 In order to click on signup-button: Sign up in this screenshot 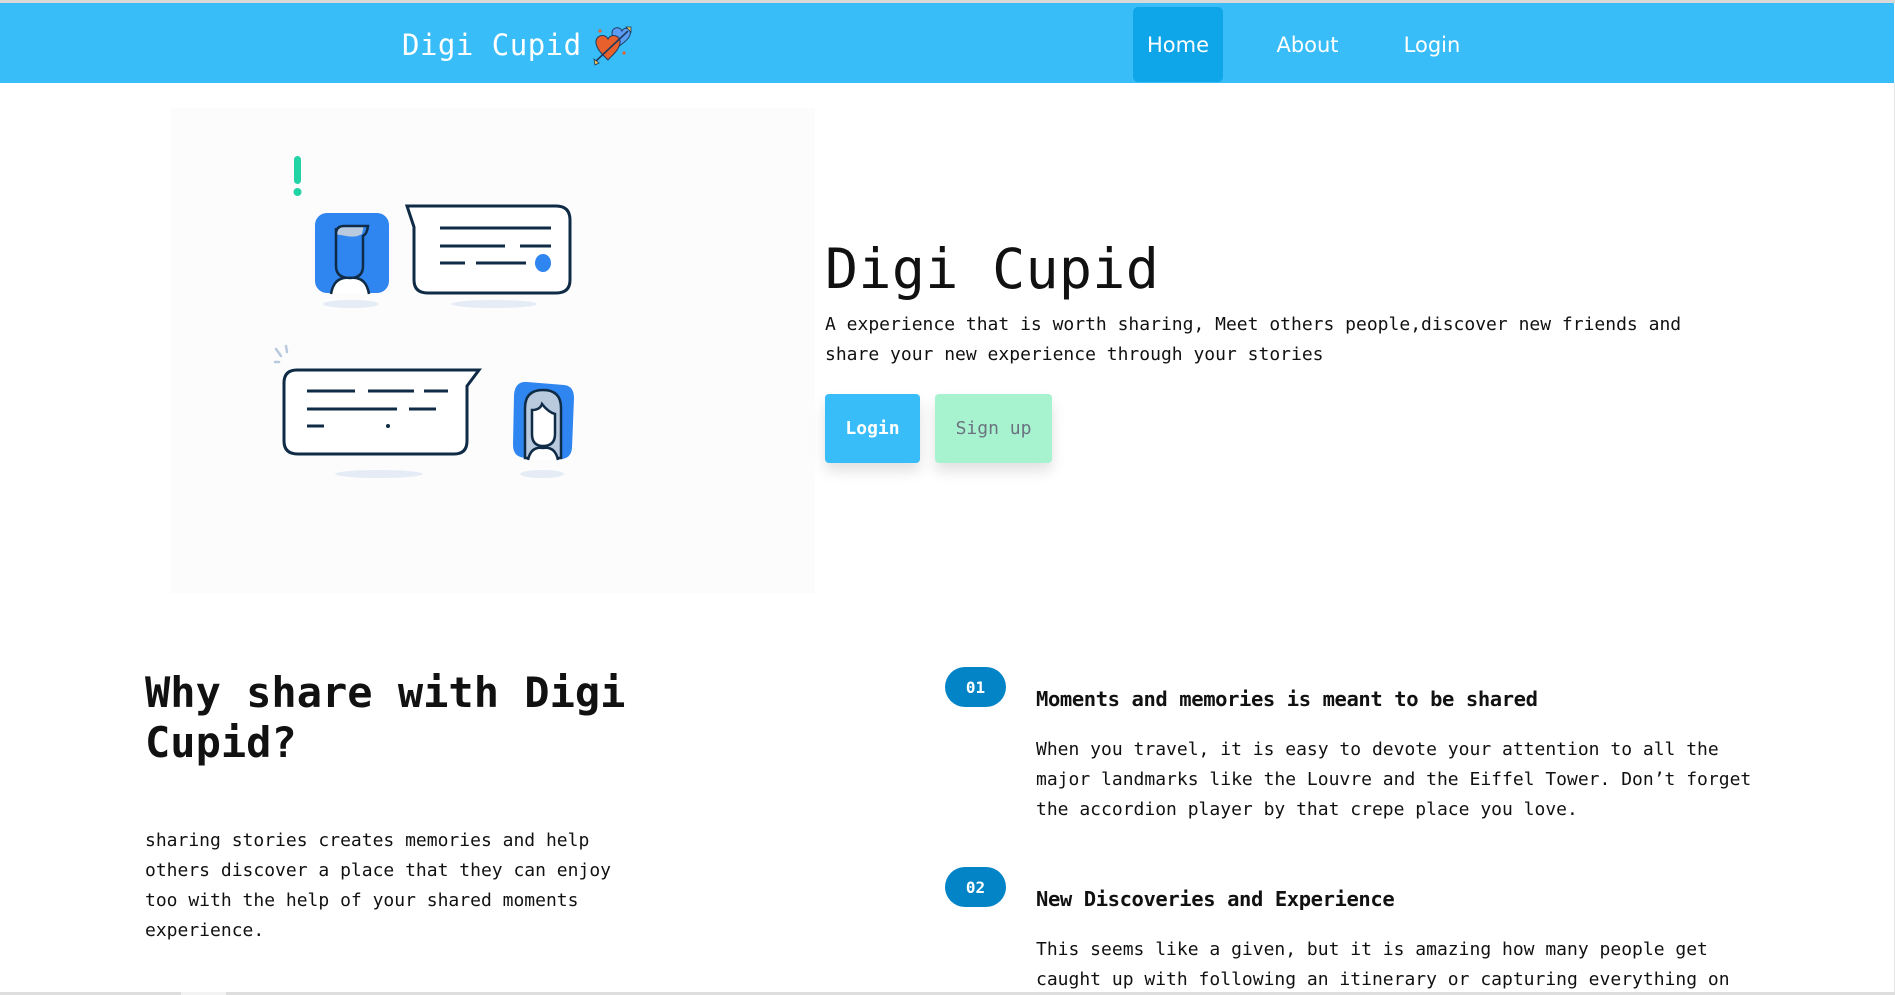, I will do `click(993, 428)`.